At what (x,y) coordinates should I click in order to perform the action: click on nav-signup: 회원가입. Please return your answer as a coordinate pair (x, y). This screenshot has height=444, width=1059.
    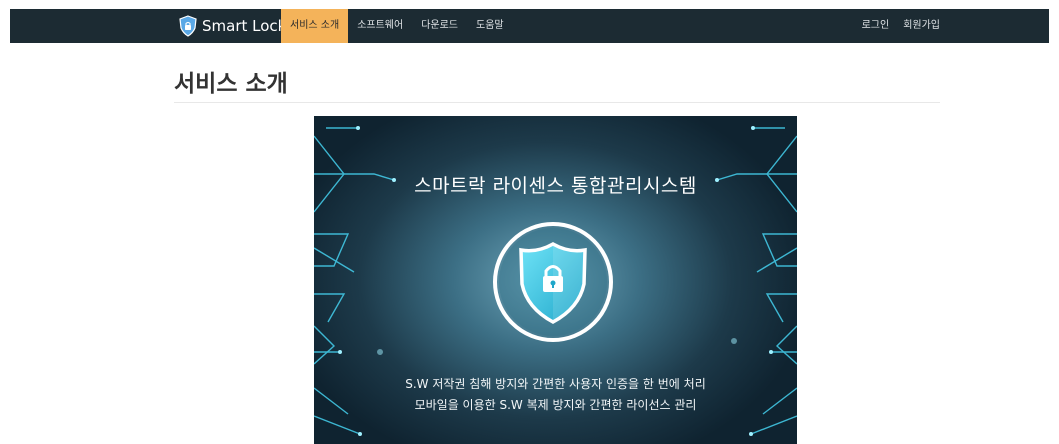
    Looking at the image, I should click on (921, 26).